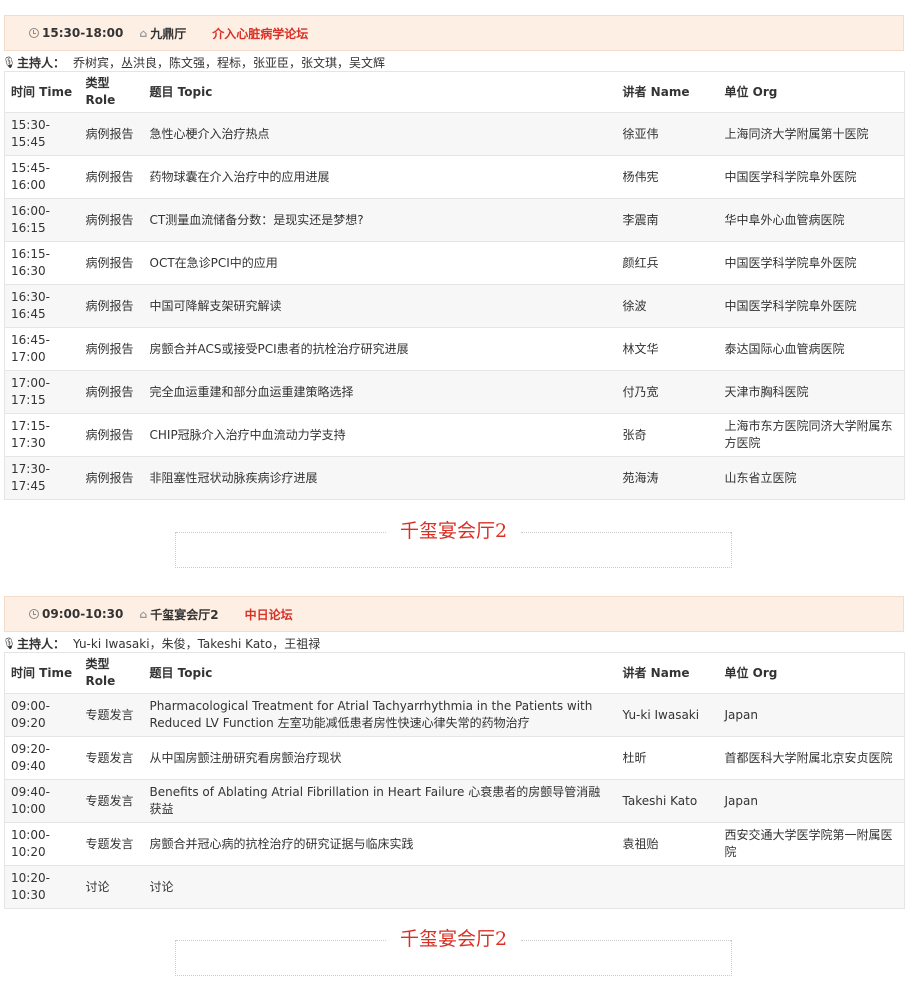  Describe the element at coordinates (453, 952) in the screenshot. I see `room-banner: 千玺宴会厅2` at that location.